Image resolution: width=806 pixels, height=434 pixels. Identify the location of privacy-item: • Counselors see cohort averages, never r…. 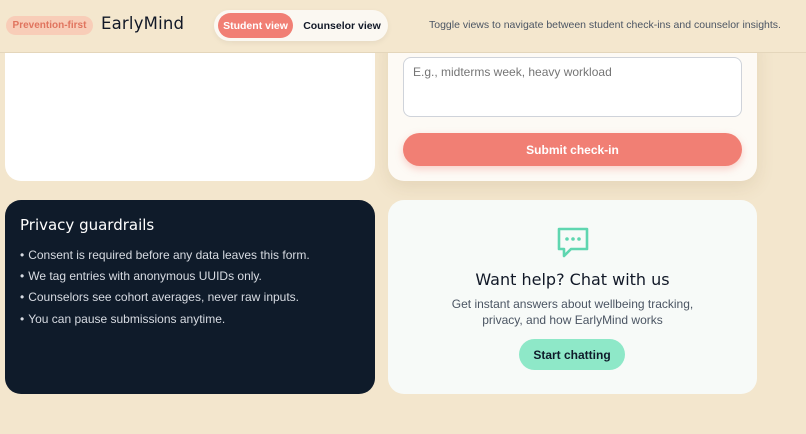
(160, 297).